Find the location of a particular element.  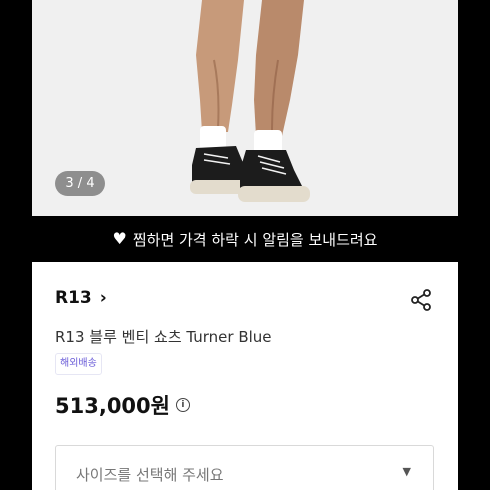

chevron-right-icon: › is located at coordinates (103, 298).